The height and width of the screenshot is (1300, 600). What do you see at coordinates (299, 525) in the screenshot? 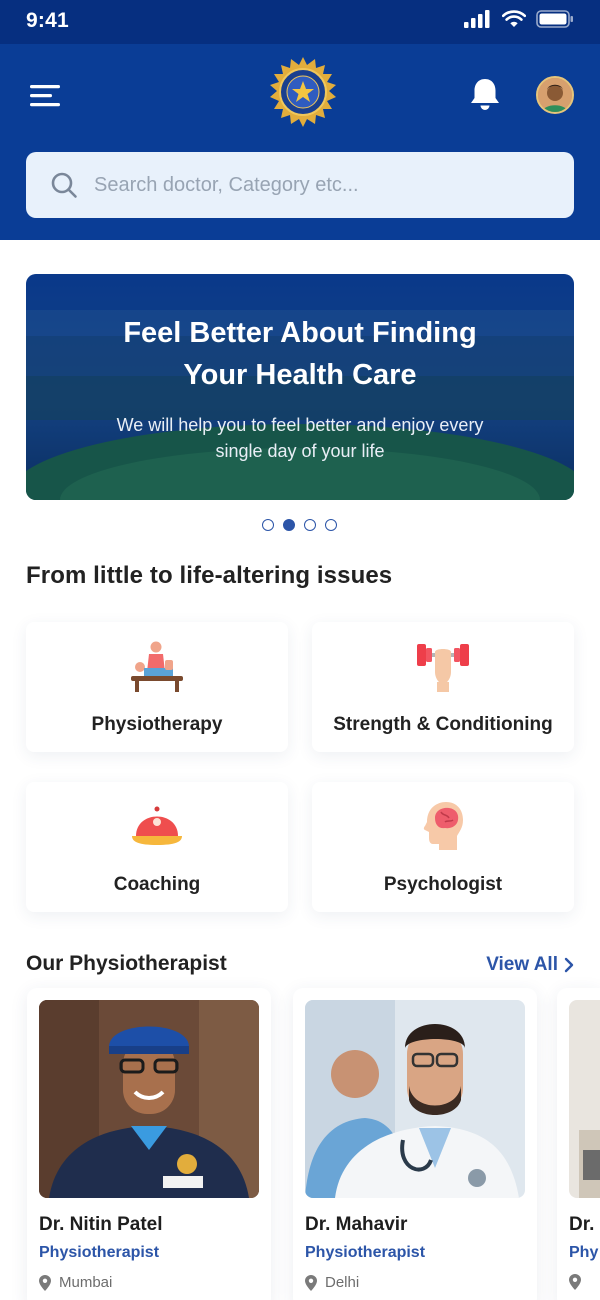
I see `carousel-dots` at bounding box center [299, 525].